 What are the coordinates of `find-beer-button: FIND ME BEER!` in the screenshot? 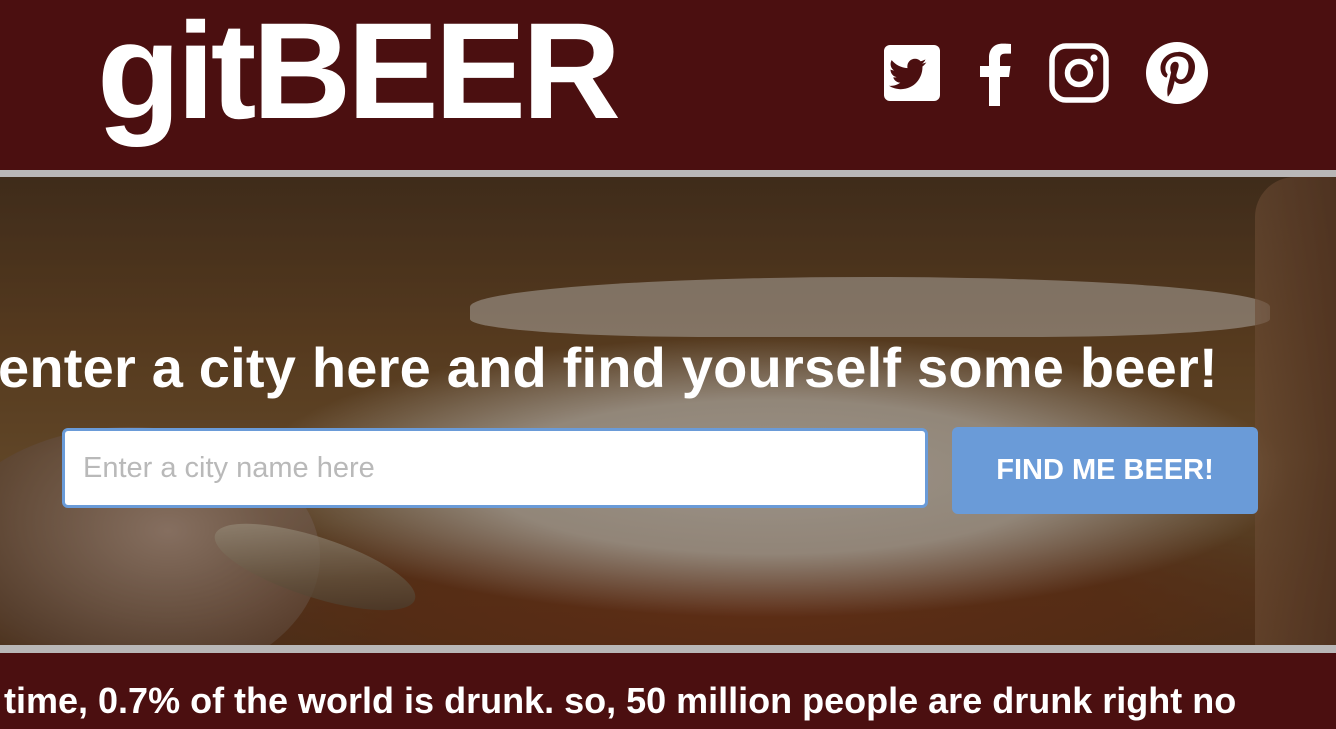 It's located at (1105, 470).